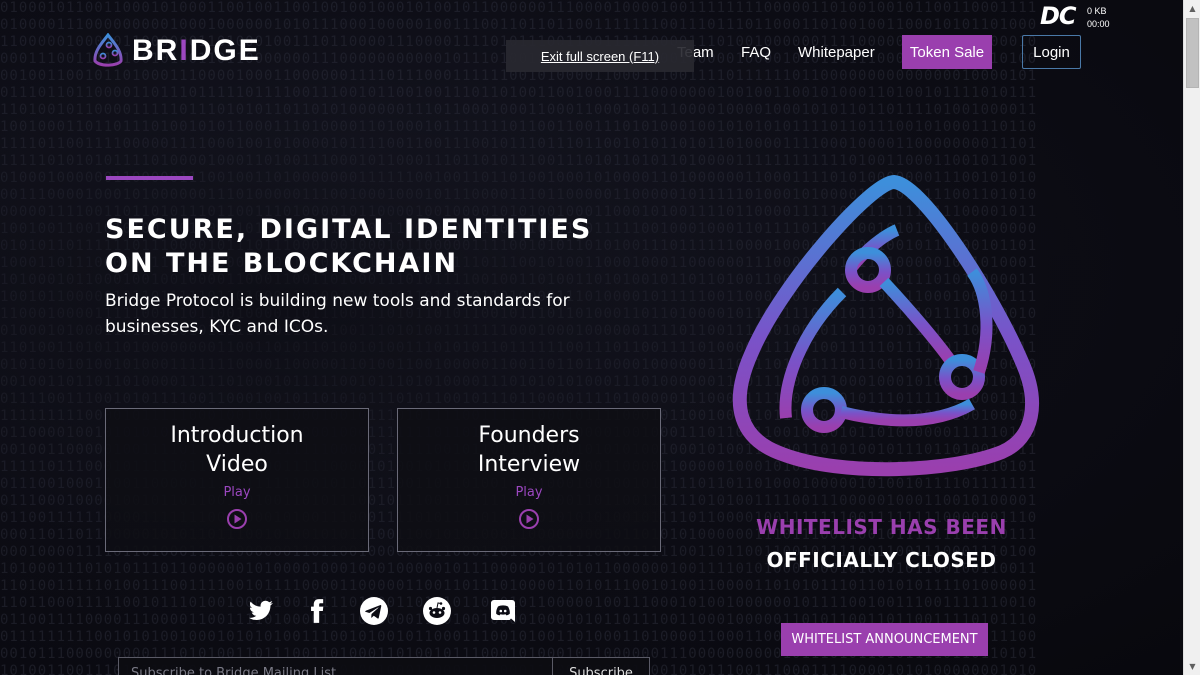  What do you see at coordinates (1098, 24) in the screenshot?
I see `dc-stat-time: 00:00` at bounding box center [1098, 24].